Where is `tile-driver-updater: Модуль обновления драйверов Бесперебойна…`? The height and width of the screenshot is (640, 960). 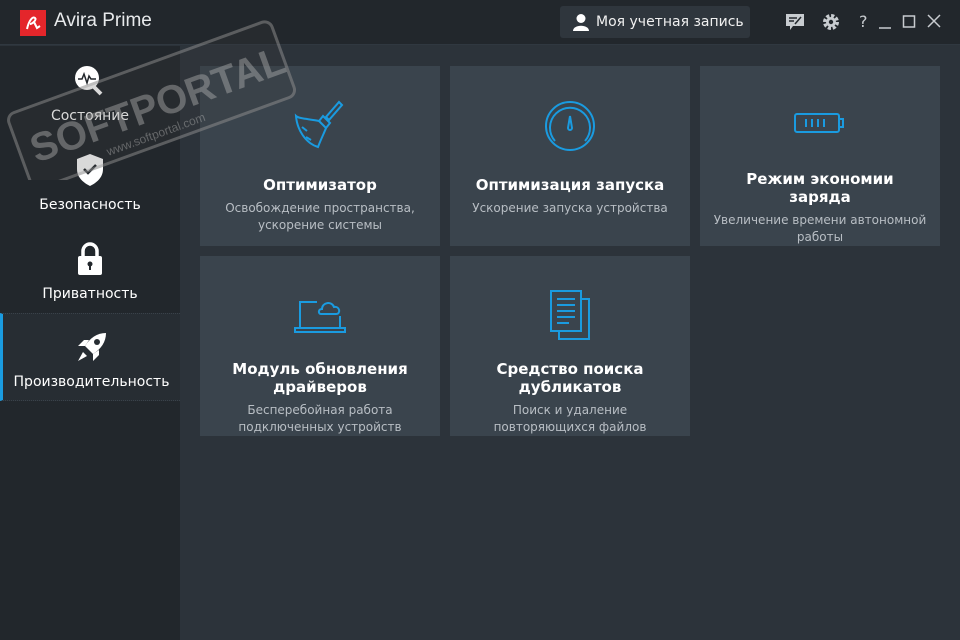 tile-driver-updater: Модуль обновления драйверов Бесперебойна… is located at coordinates (320, 346).